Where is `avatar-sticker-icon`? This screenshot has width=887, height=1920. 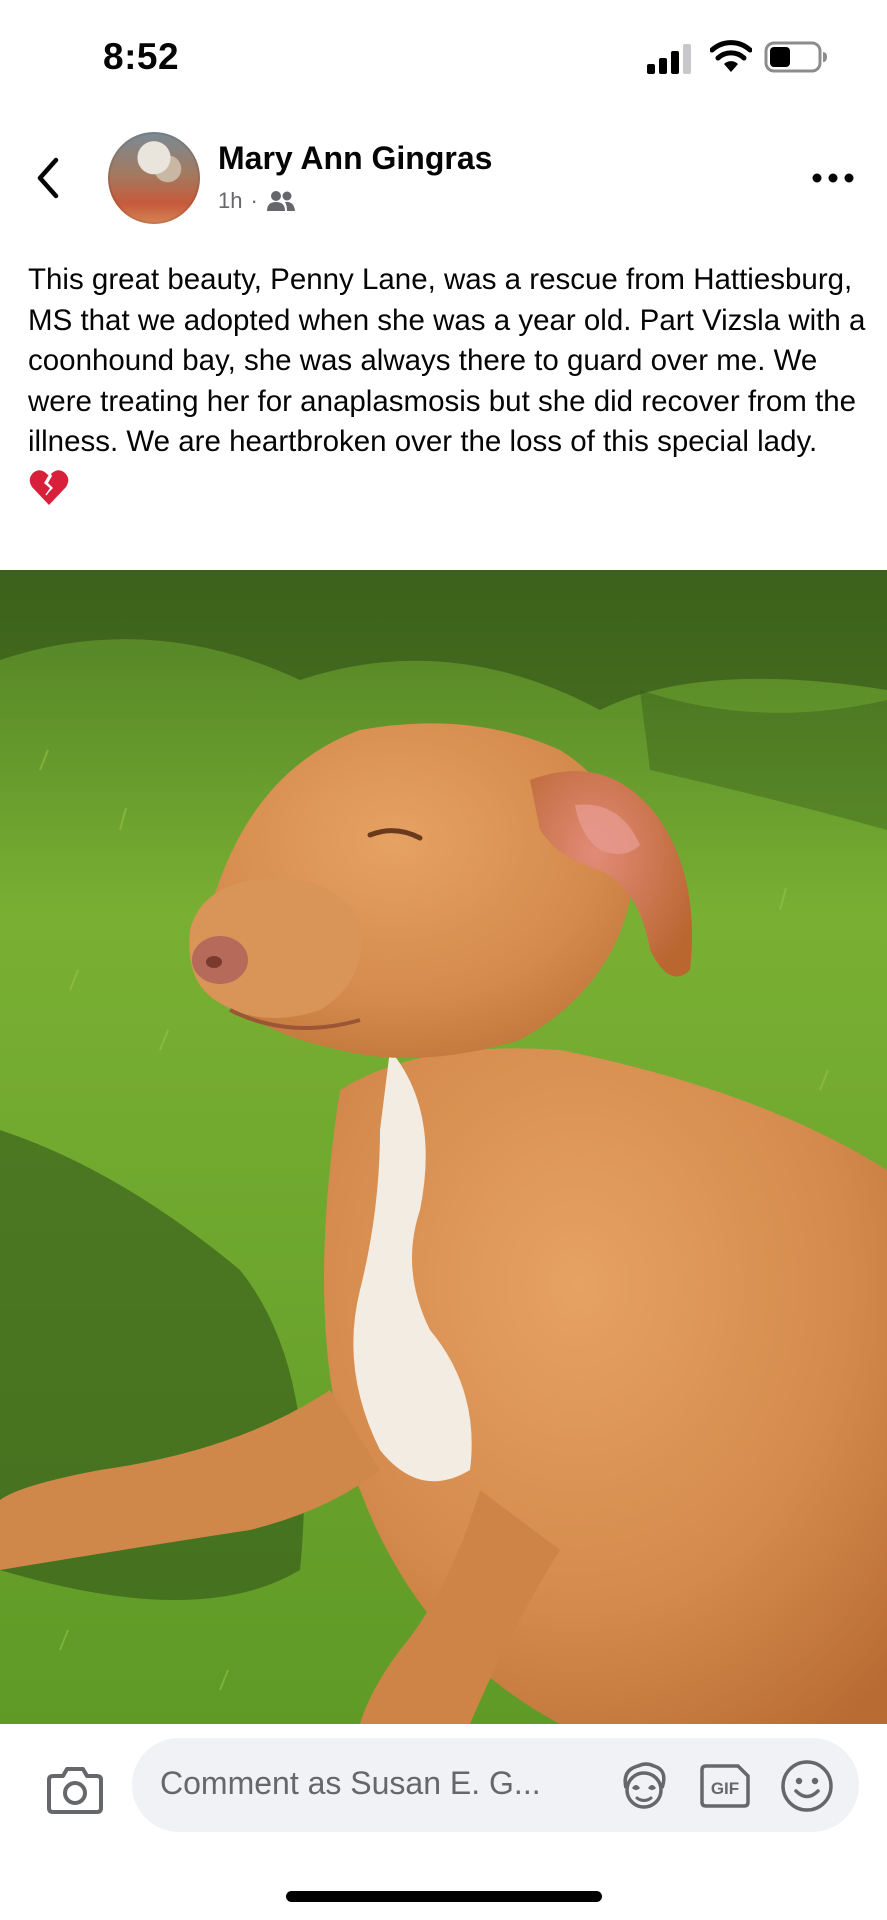
avatar-sticker-icon is located at coordinates (644, 1786).